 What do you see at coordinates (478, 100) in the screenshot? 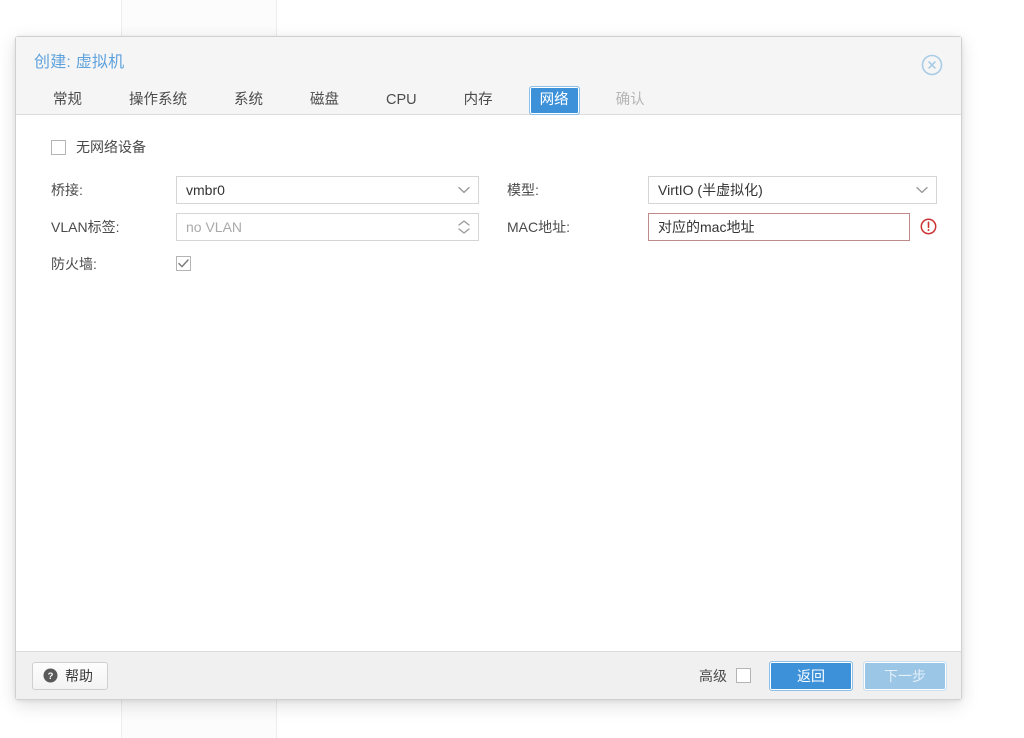
I see `tab-memory: 内存` at bounding box center [478, 100].